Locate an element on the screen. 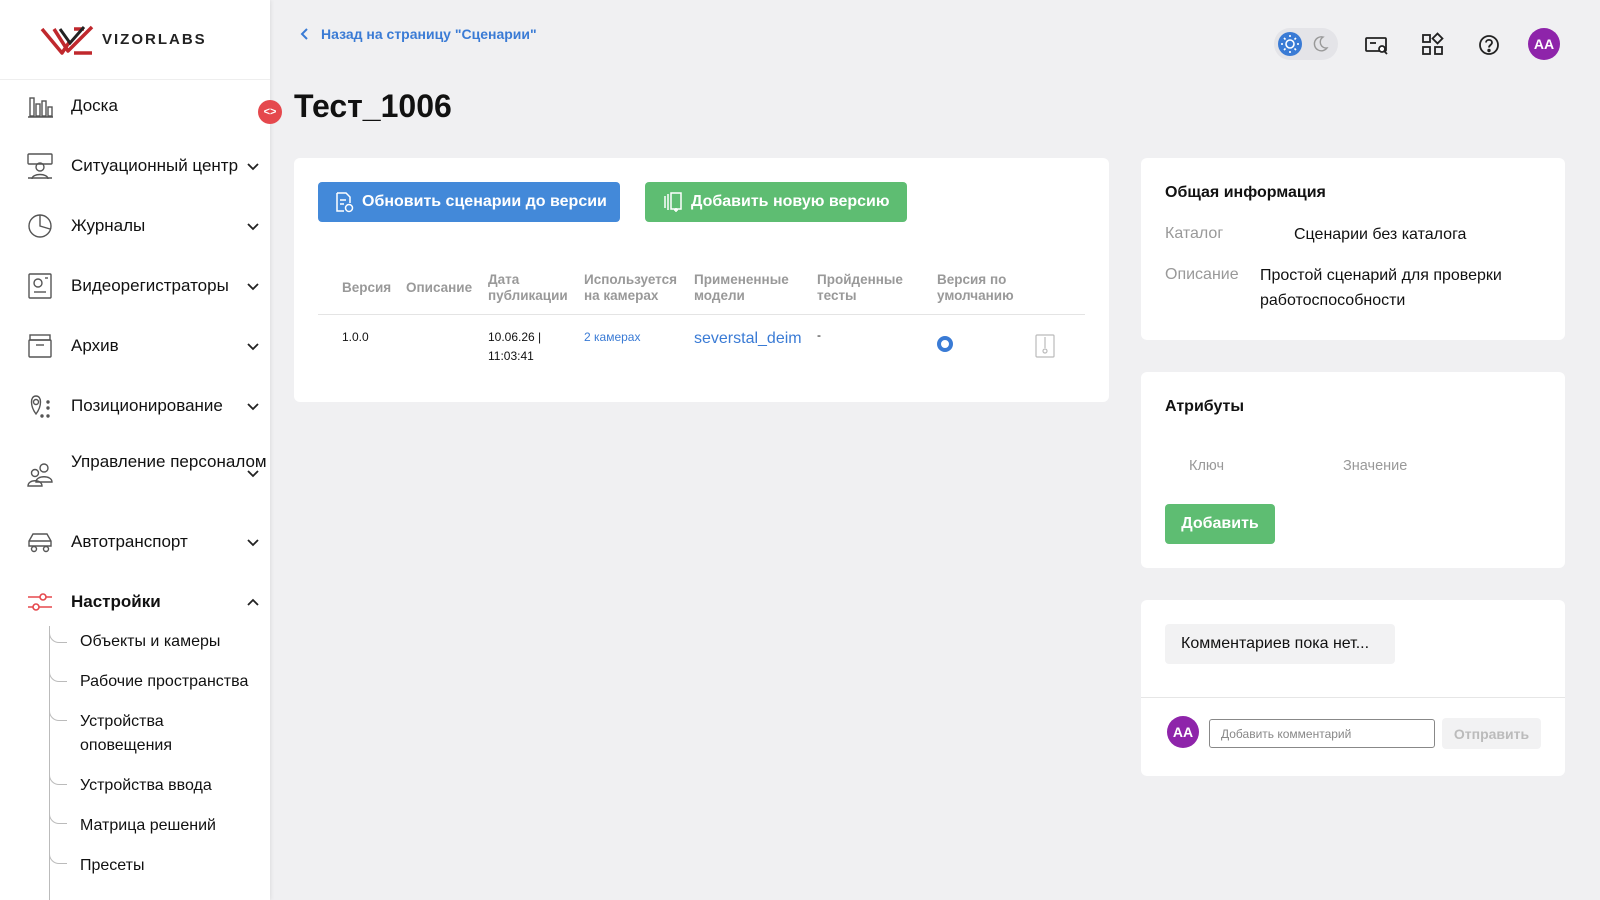 Image resolution: width=1600 pixels, height=900 pixels. monitor-person-icon is located at coordinates (40, 166).